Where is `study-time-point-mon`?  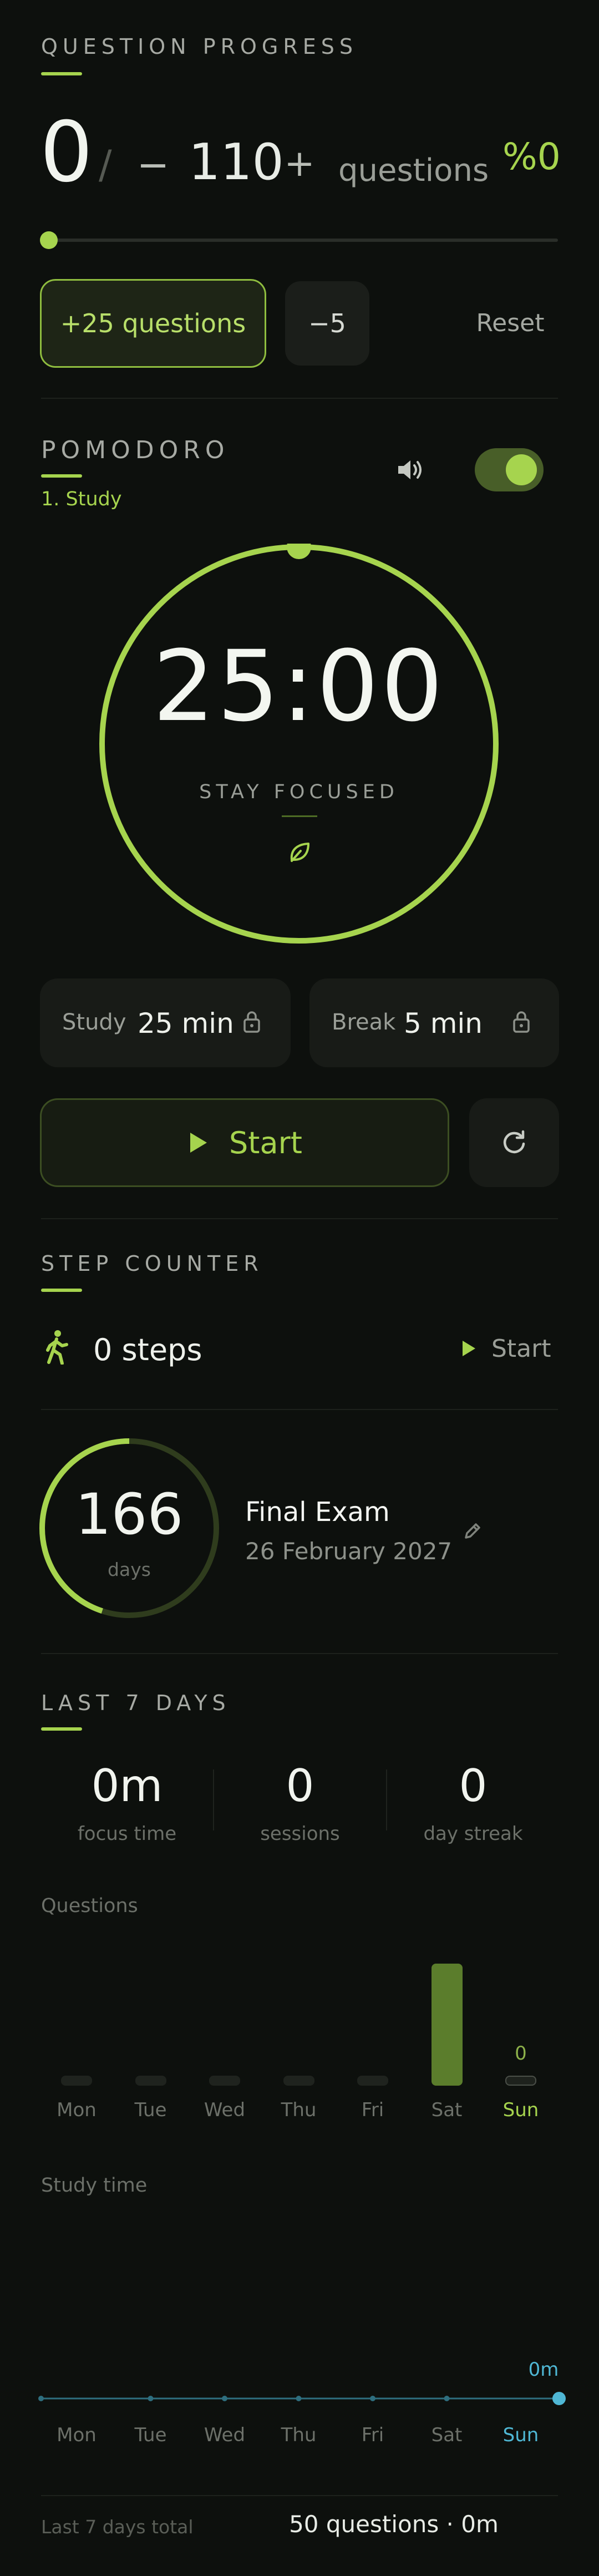 study-time-point-mon is located at coordinates (41, 2398).